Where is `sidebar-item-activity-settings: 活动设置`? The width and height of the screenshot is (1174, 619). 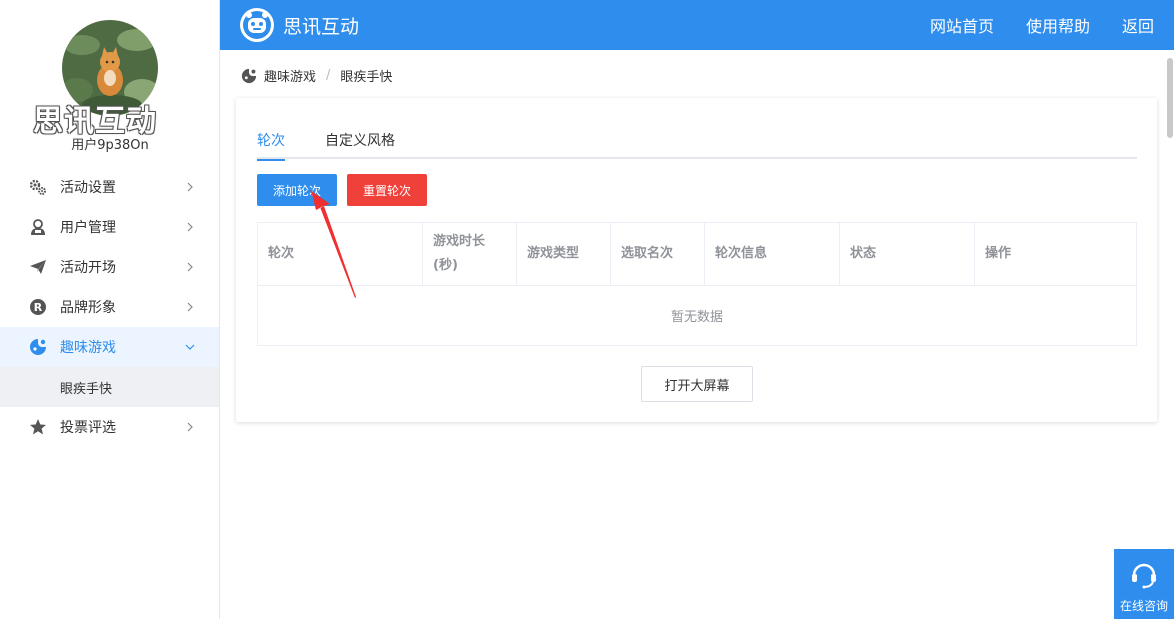 sidebar-item-activity-settings: 活动设置 is located at coordinates (109, 187).